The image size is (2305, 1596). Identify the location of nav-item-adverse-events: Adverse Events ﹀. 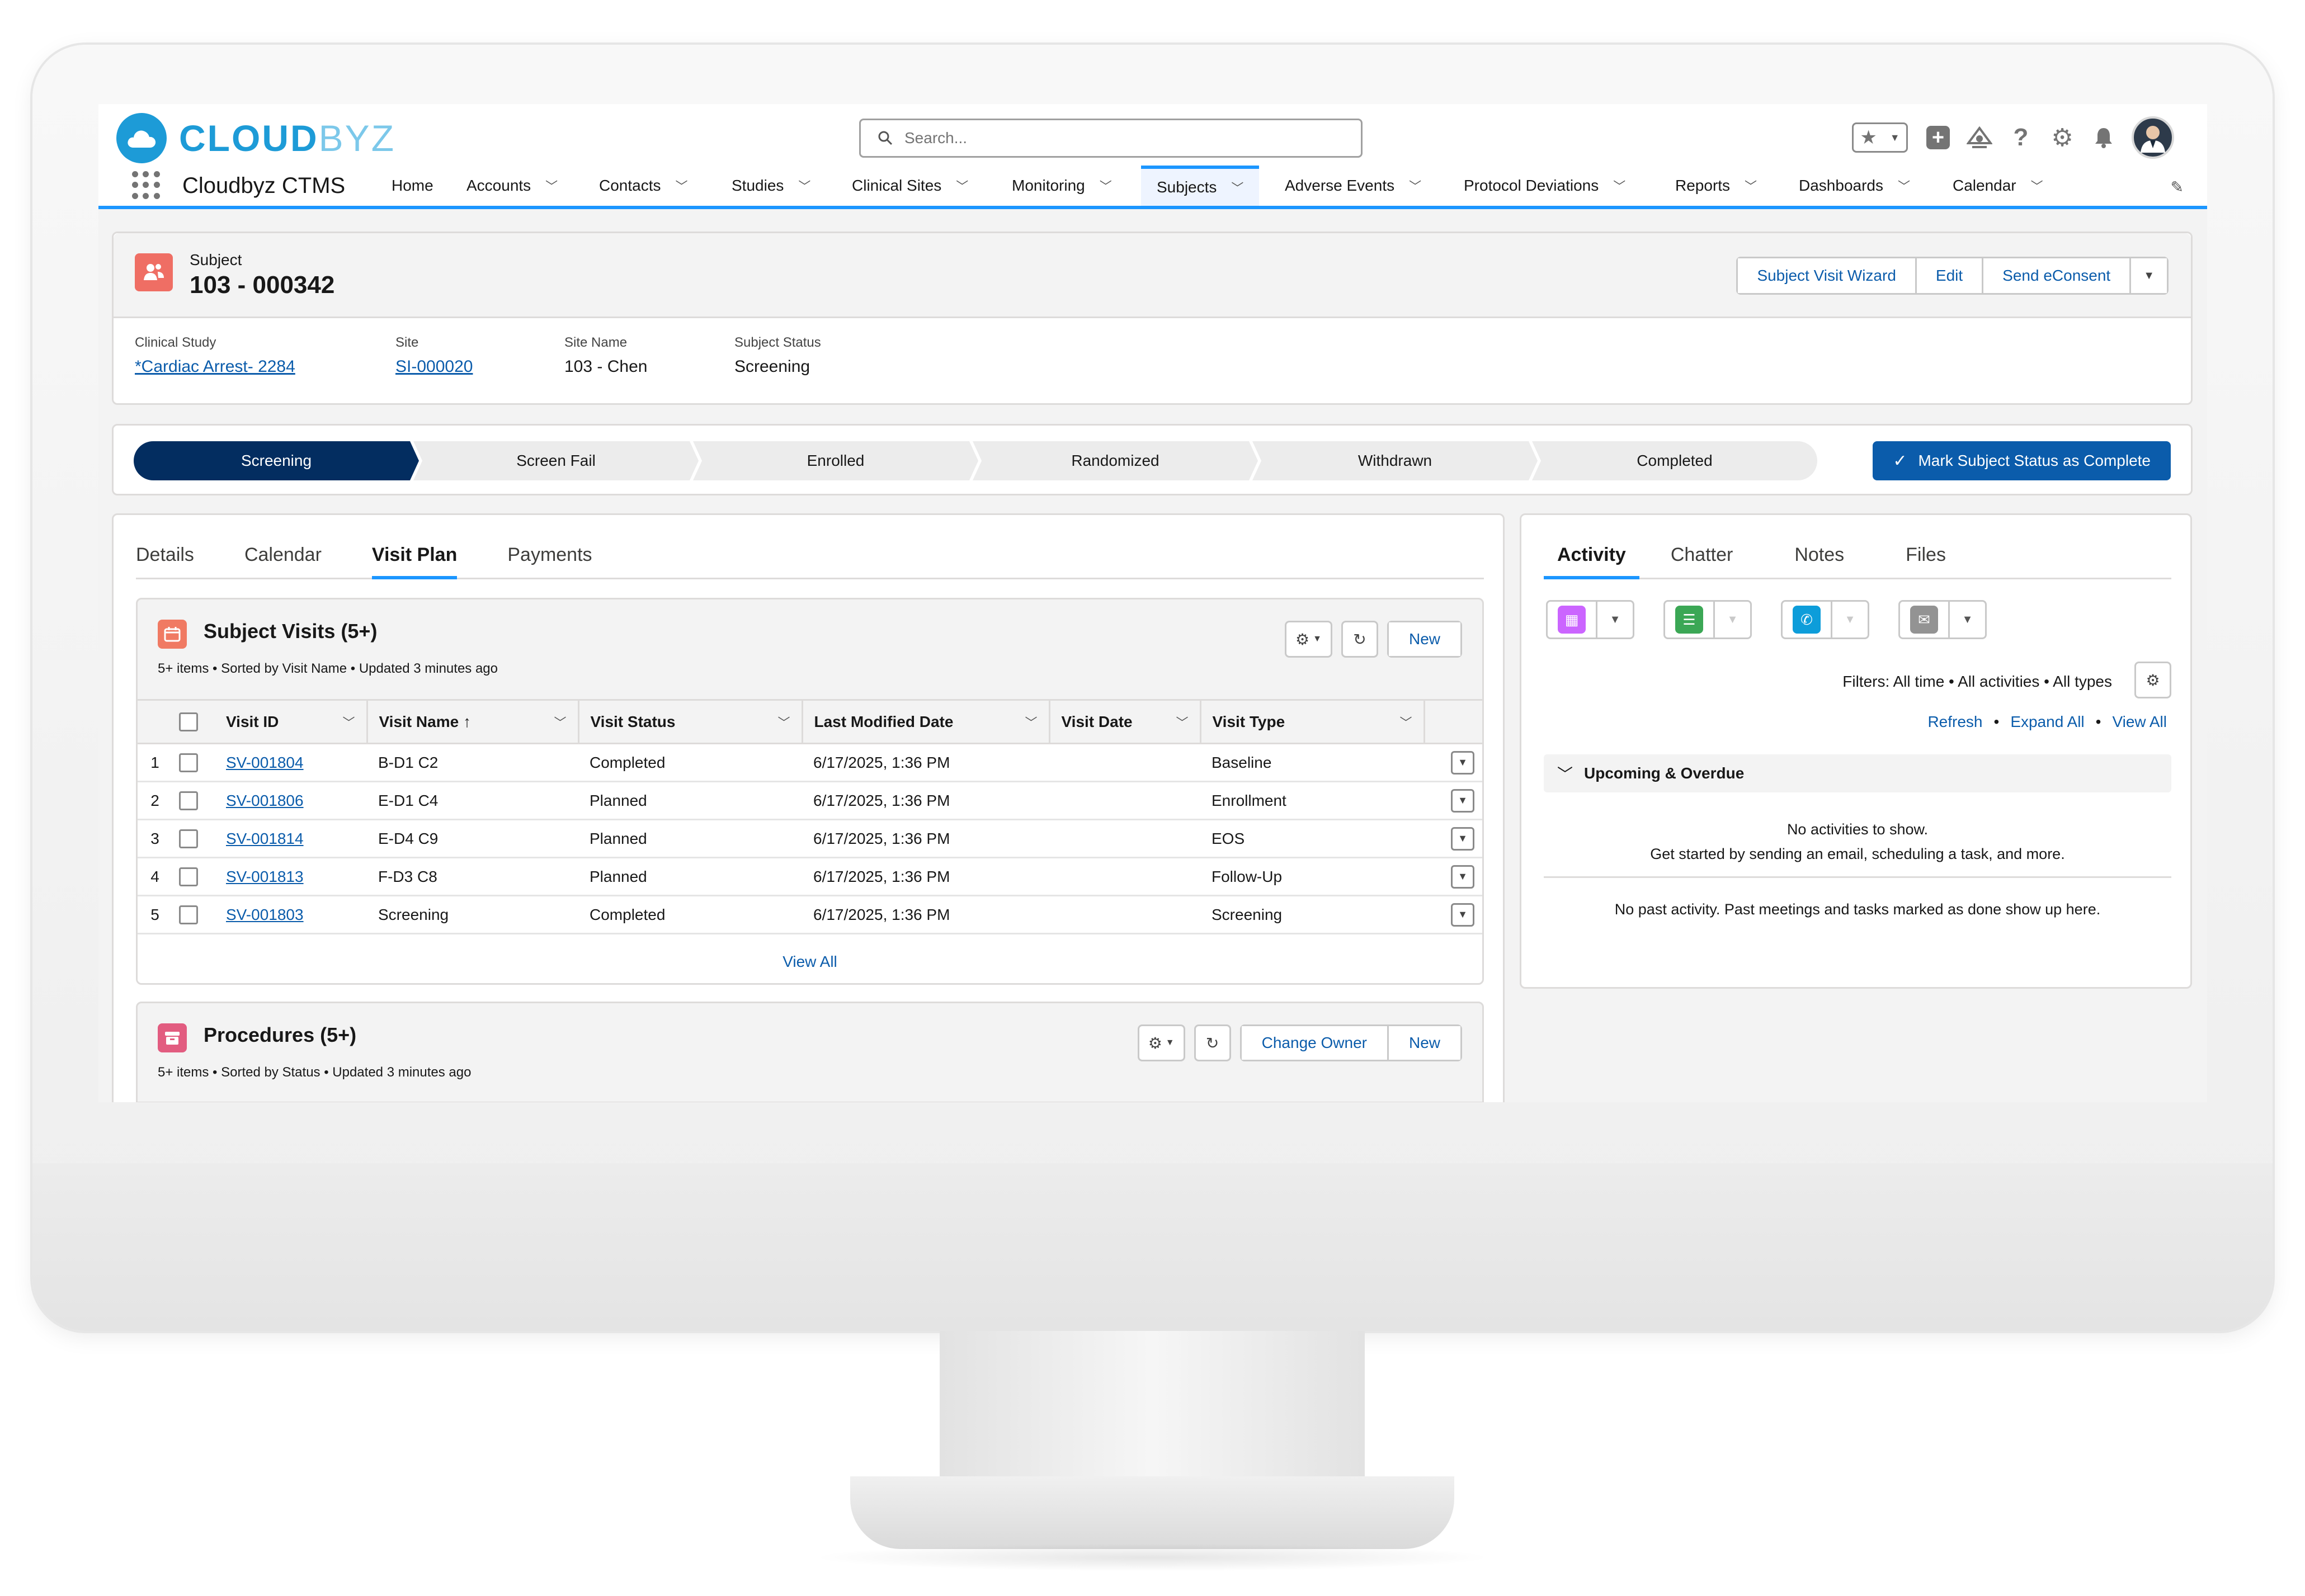
(1353, 186).